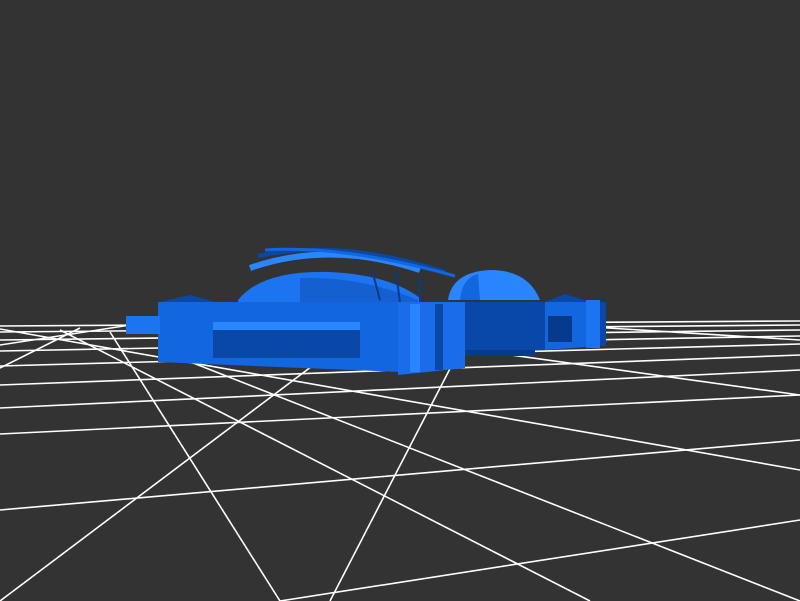 This screenshot has width=800, height=601. I want to click on model-left-slot-inner, so click(286, 326).